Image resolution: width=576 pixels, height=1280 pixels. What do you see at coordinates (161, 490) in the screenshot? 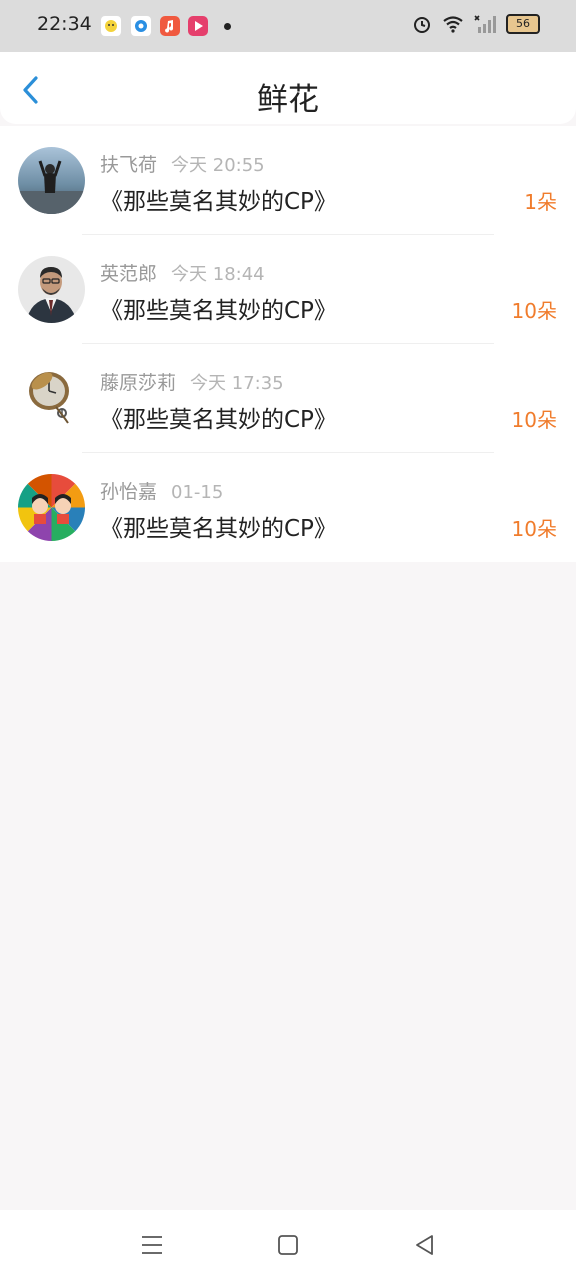
I see `user-name-row: 孙怡嘉 01-15` at bounding box center [161, 490].